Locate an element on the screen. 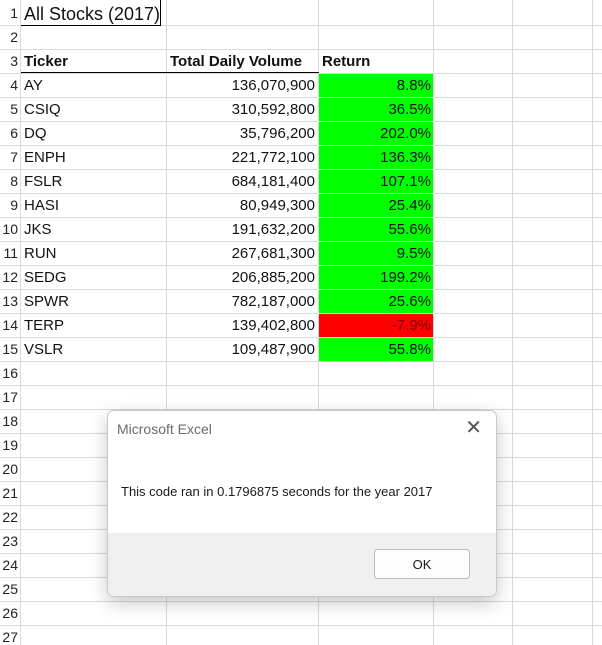 The image size is (602, 645). row-number: 11 is located at coordinates (9, 253).